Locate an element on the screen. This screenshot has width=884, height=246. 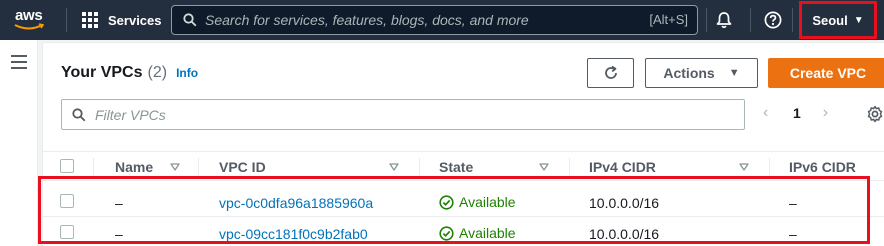
previous-page-icon: ‹ is located at coordinates (768, 113).